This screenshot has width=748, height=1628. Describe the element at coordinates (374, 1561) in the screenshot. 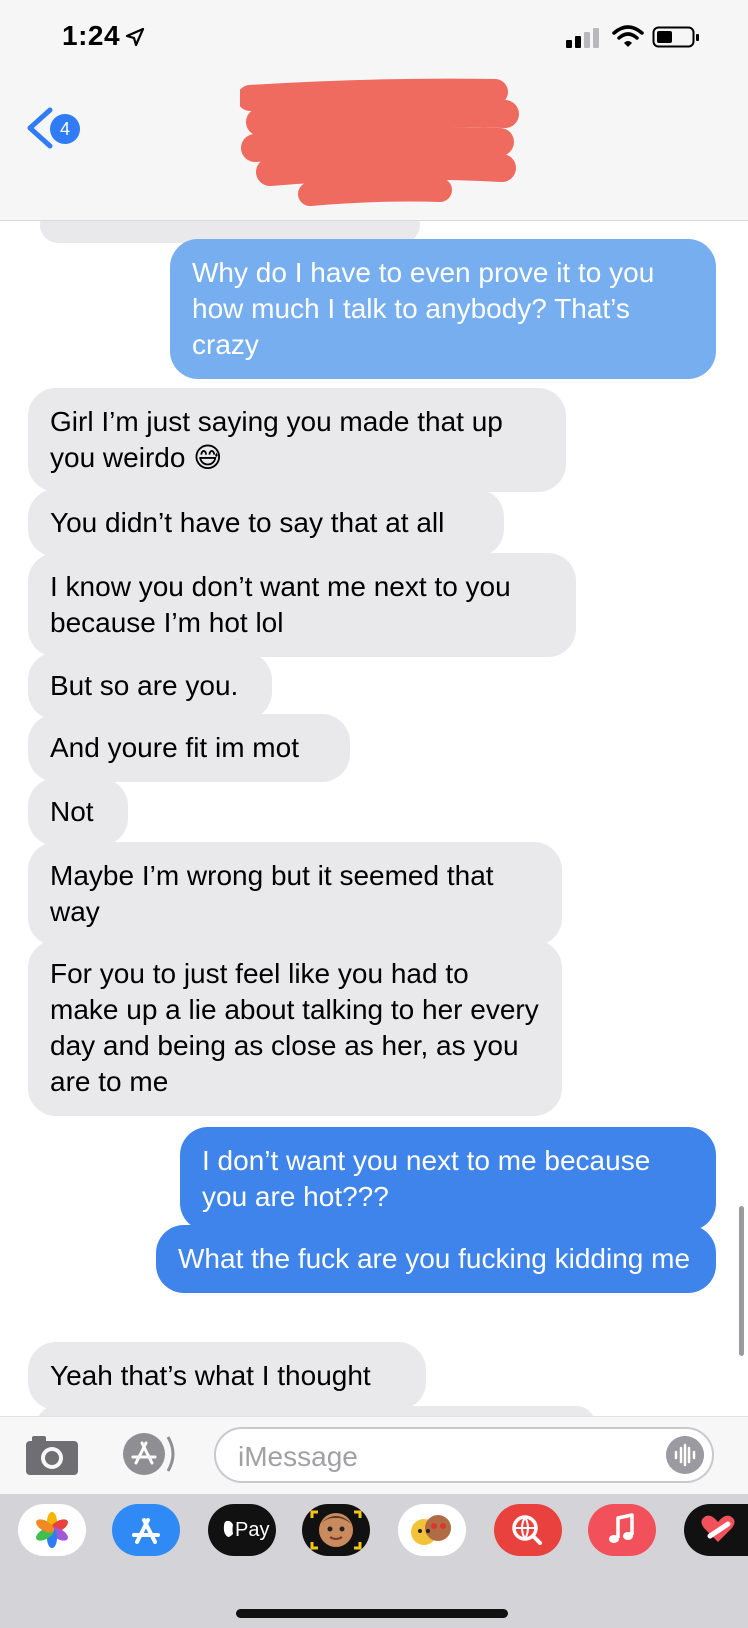

I see `imessage-app-drawer: Pay` at that location.